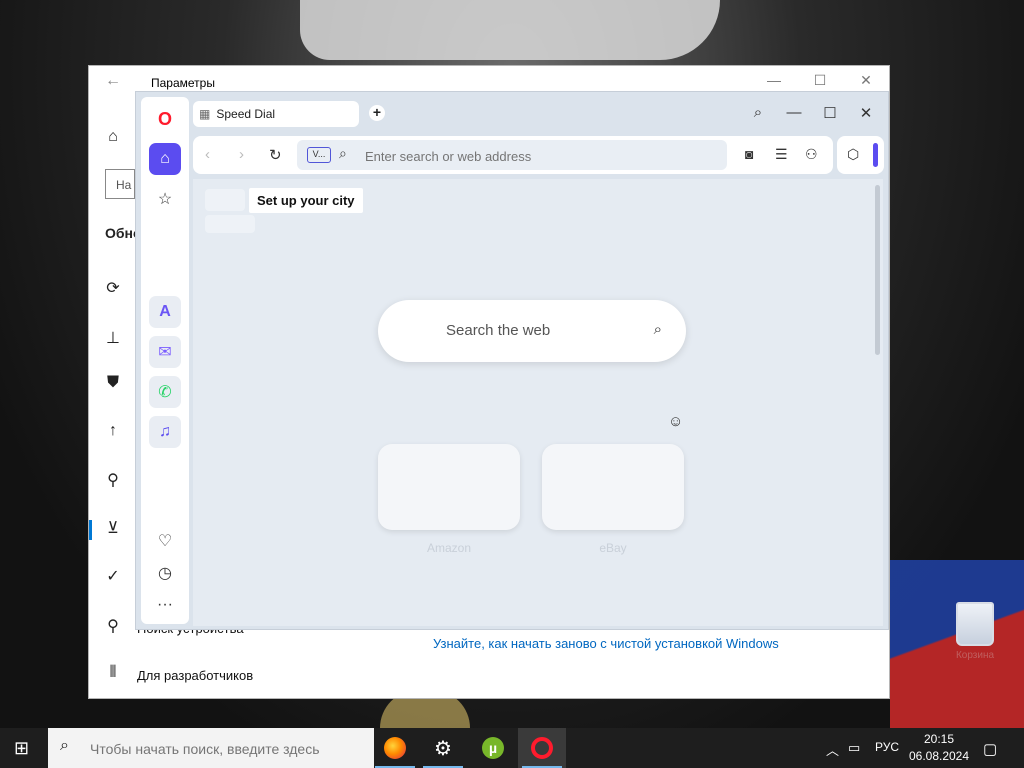  I want to click on developer-icon: ⫴, so click(113, 673).